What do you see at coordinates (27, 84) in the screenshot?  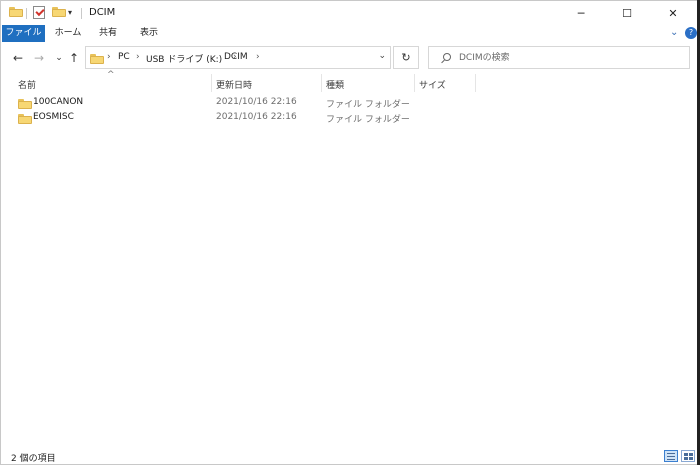 I see `column-name: 名前` at bounding box center [27, 84].